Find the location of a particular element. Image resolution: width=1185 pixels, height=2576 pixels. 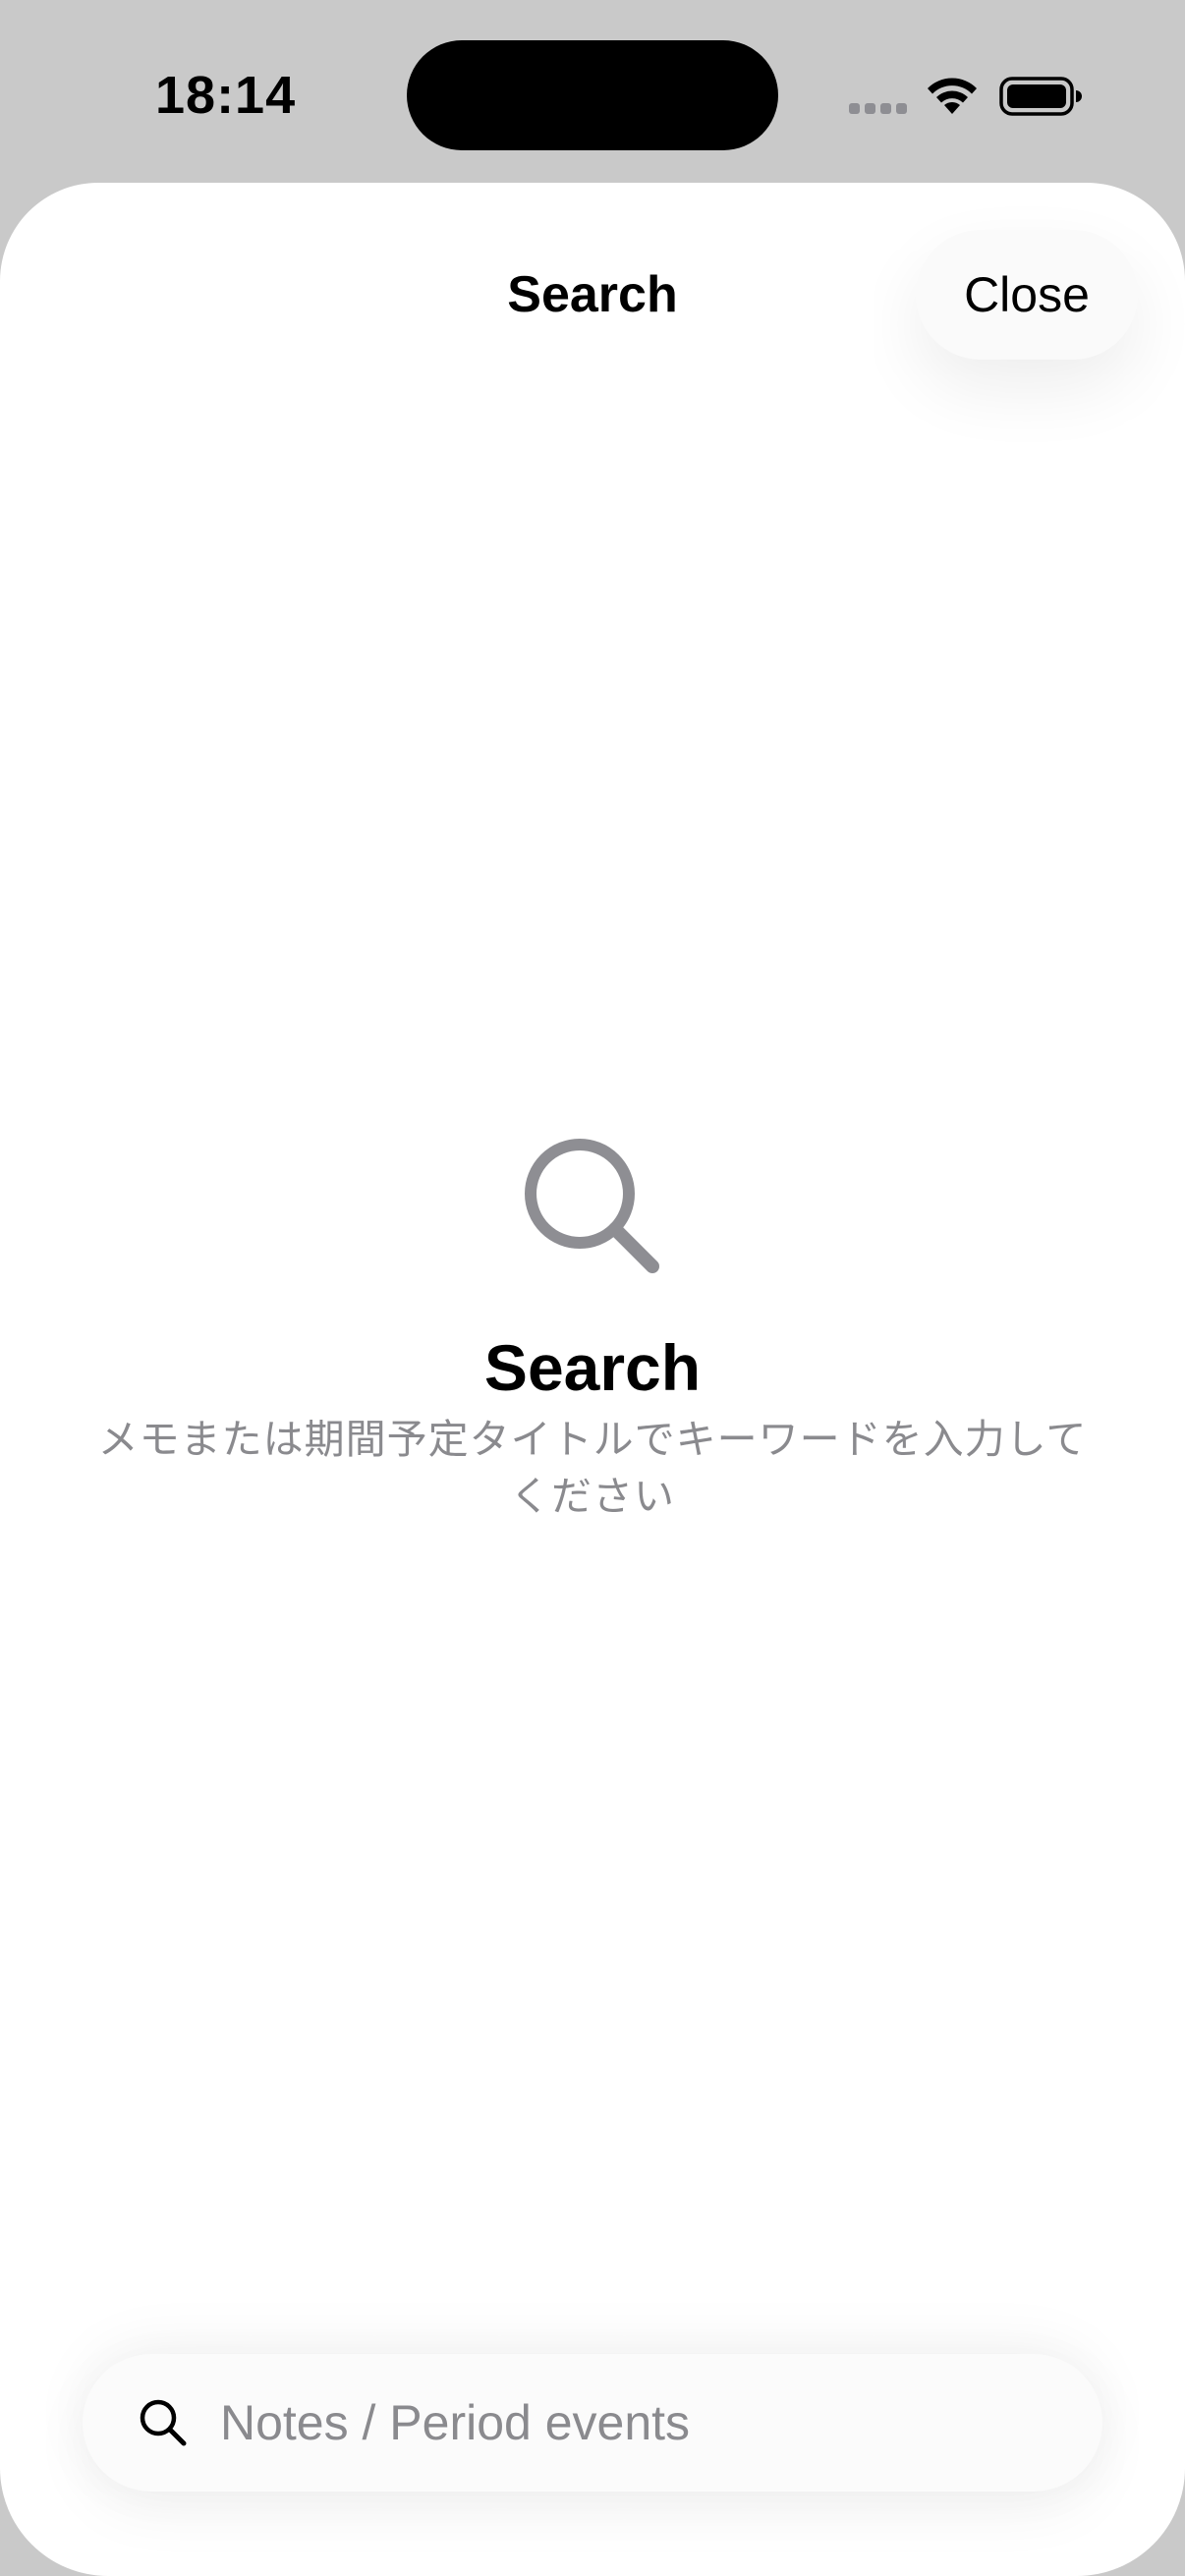

magnifying-glass-icon is located at coordinates (592, 1206).